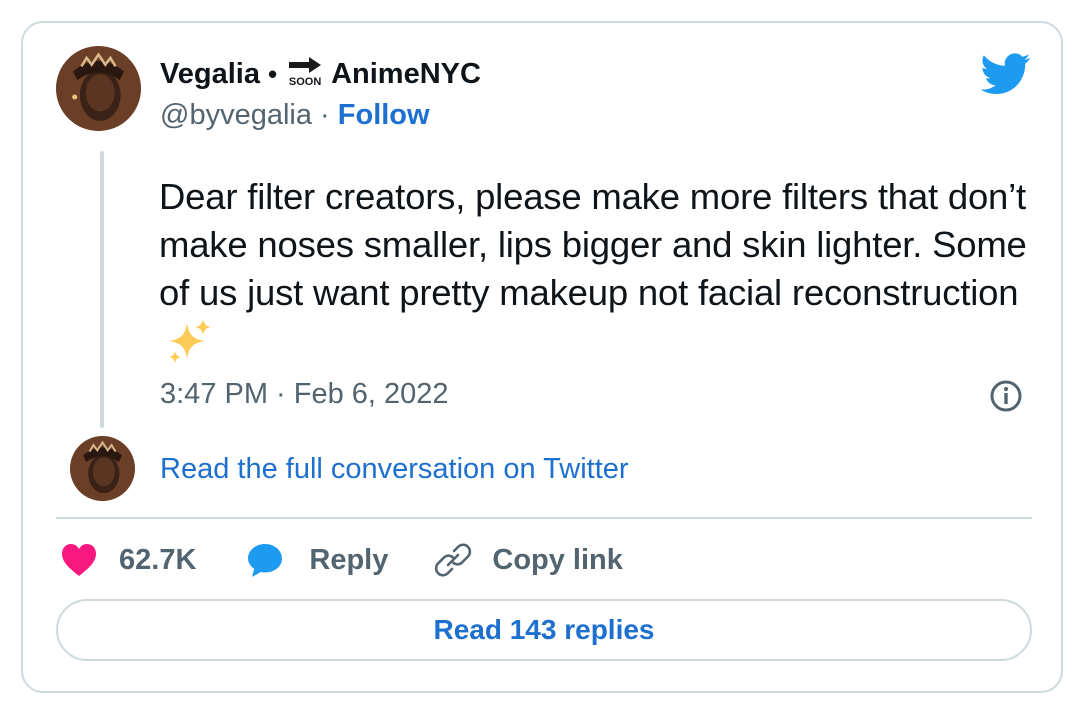  I want to click on heart-icon, so click(79, 560).